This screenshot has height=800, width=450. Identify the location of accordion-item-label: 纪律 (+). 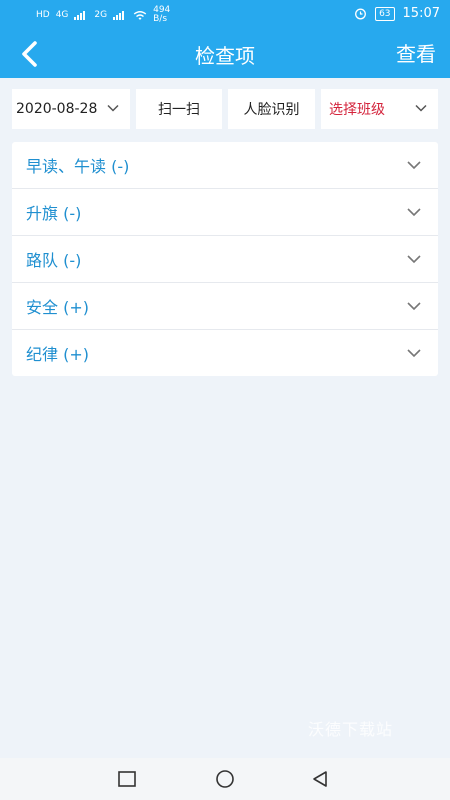
(57, 354).